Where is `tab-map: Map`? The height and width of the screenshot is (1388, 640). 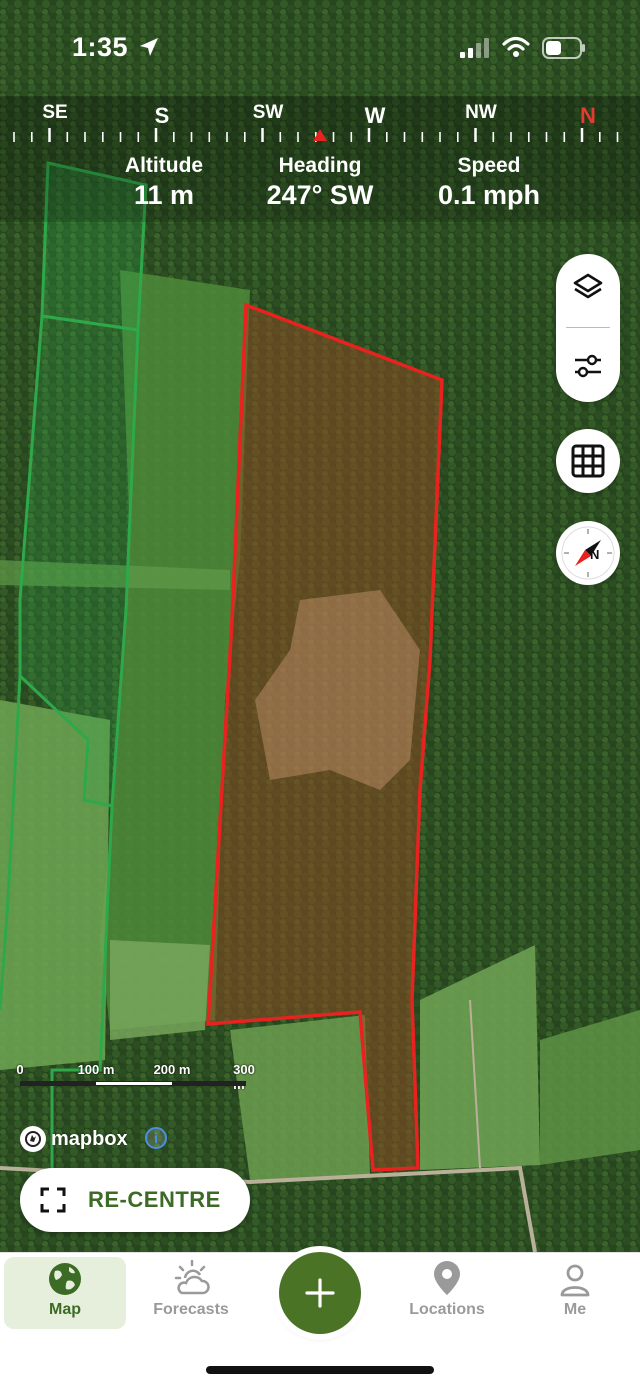 tab-map: Map is located at coordinates (65, 1293).